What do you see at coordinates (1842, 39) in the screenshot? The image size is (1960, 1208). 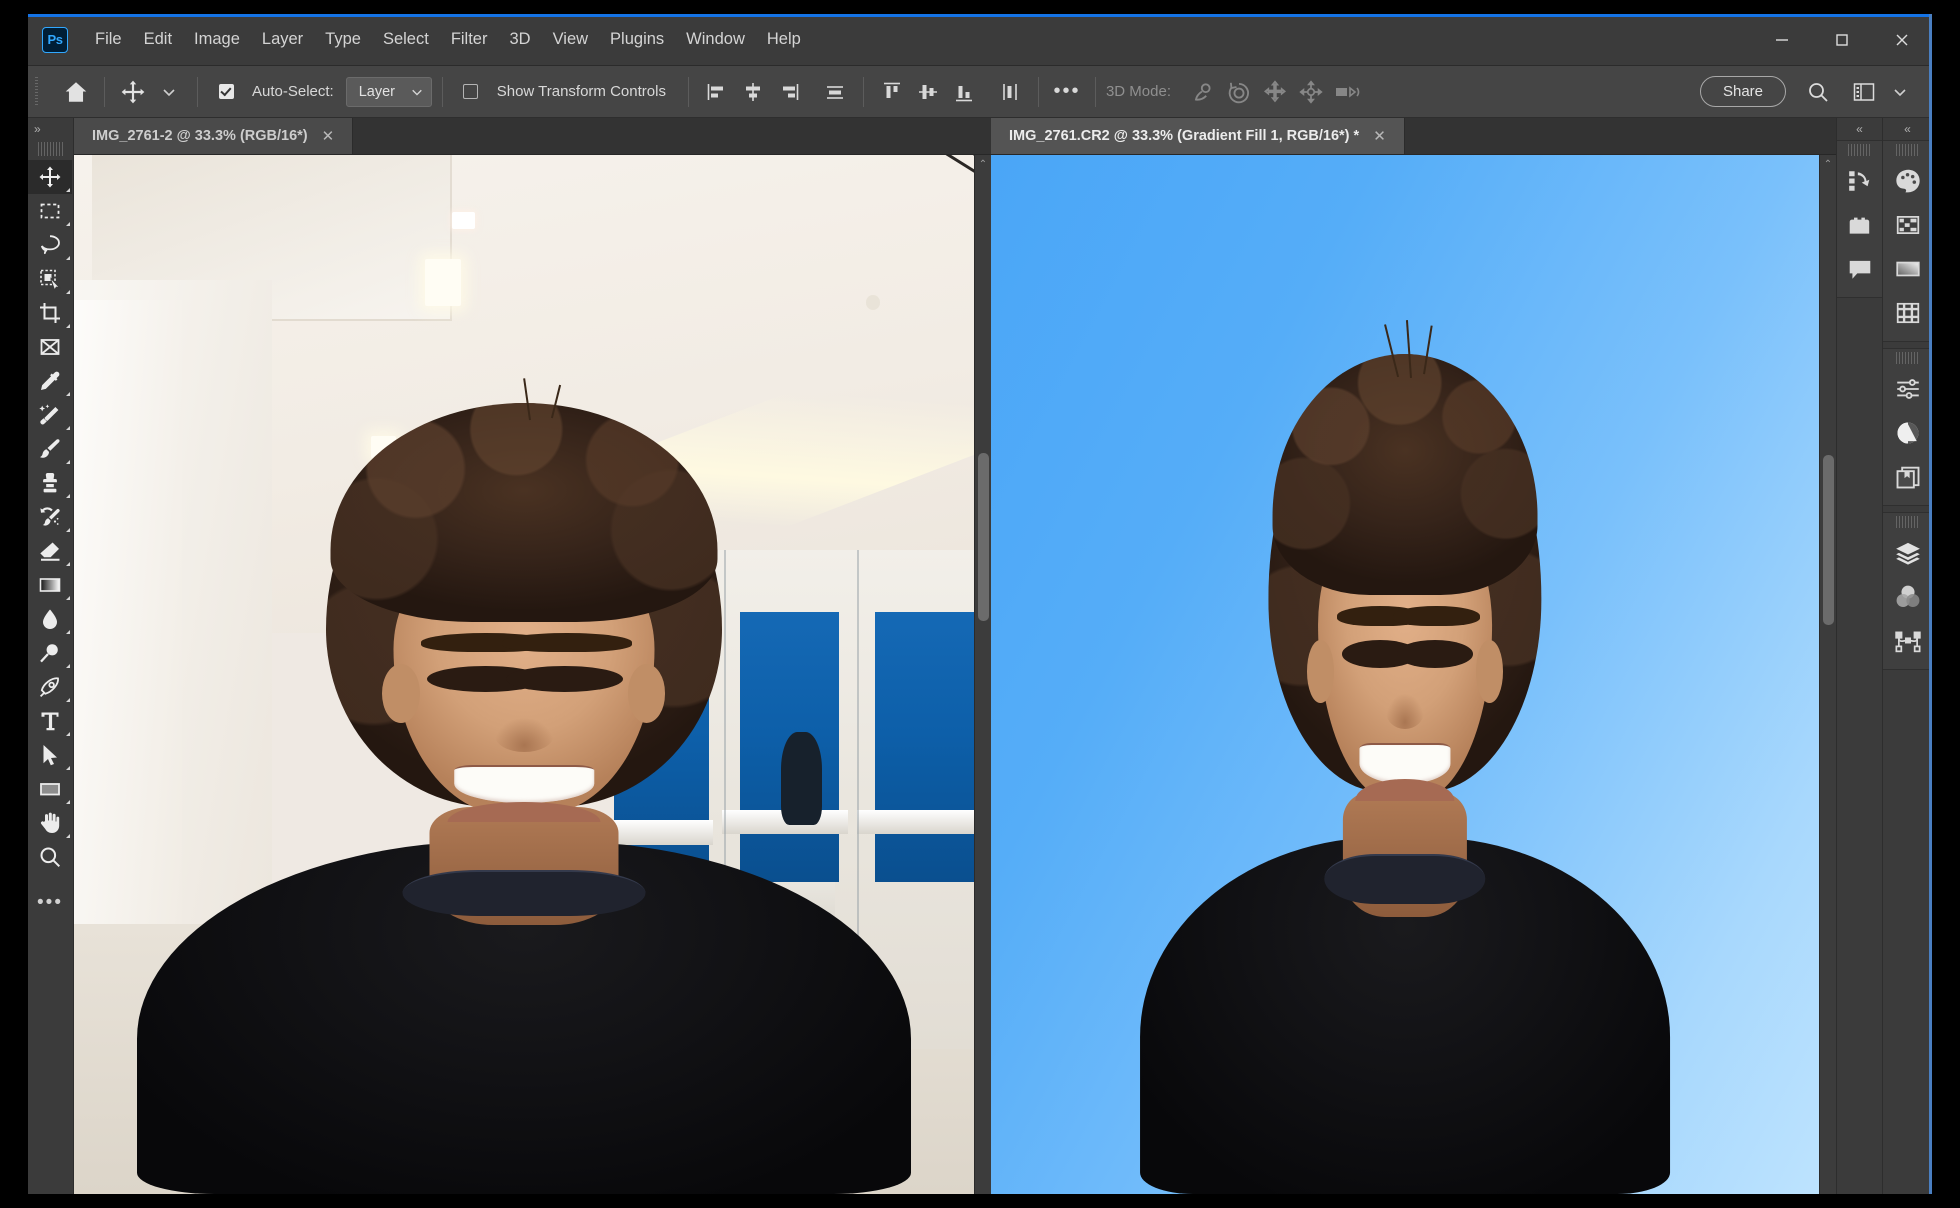 I see `maximize-button` at bounding box center [1842, 39].